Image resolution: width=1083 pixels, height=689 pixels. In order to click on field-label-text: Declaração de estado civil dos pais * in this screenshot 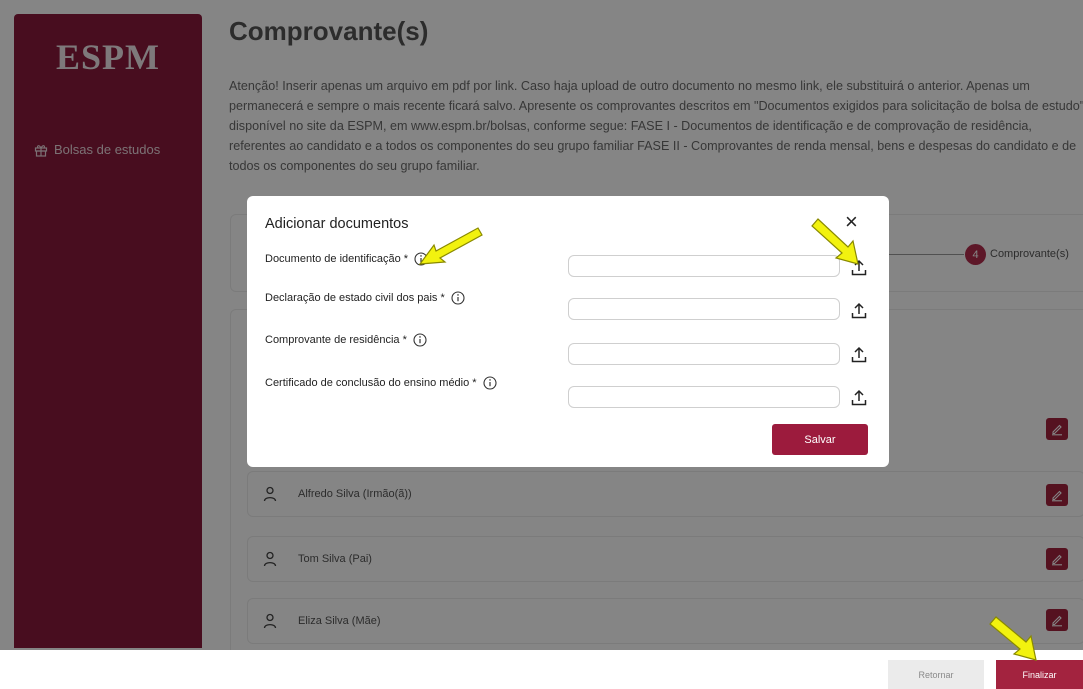, I will do `click(355, 298)`.